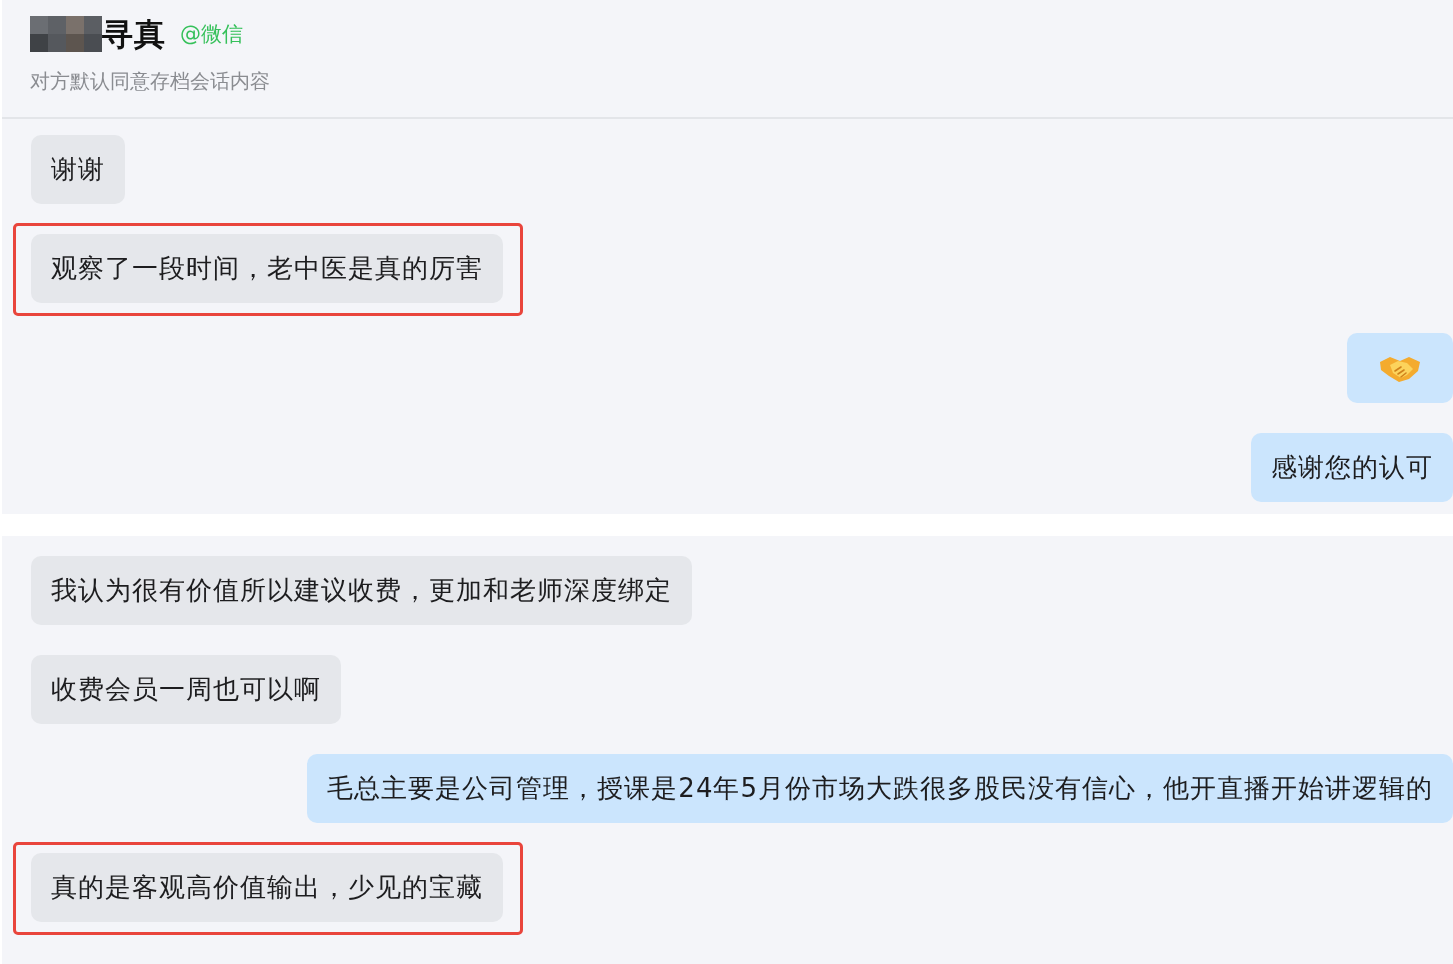  I want to click on archive-notice: 对方默认同意存档会话内容, so click(150, 81).